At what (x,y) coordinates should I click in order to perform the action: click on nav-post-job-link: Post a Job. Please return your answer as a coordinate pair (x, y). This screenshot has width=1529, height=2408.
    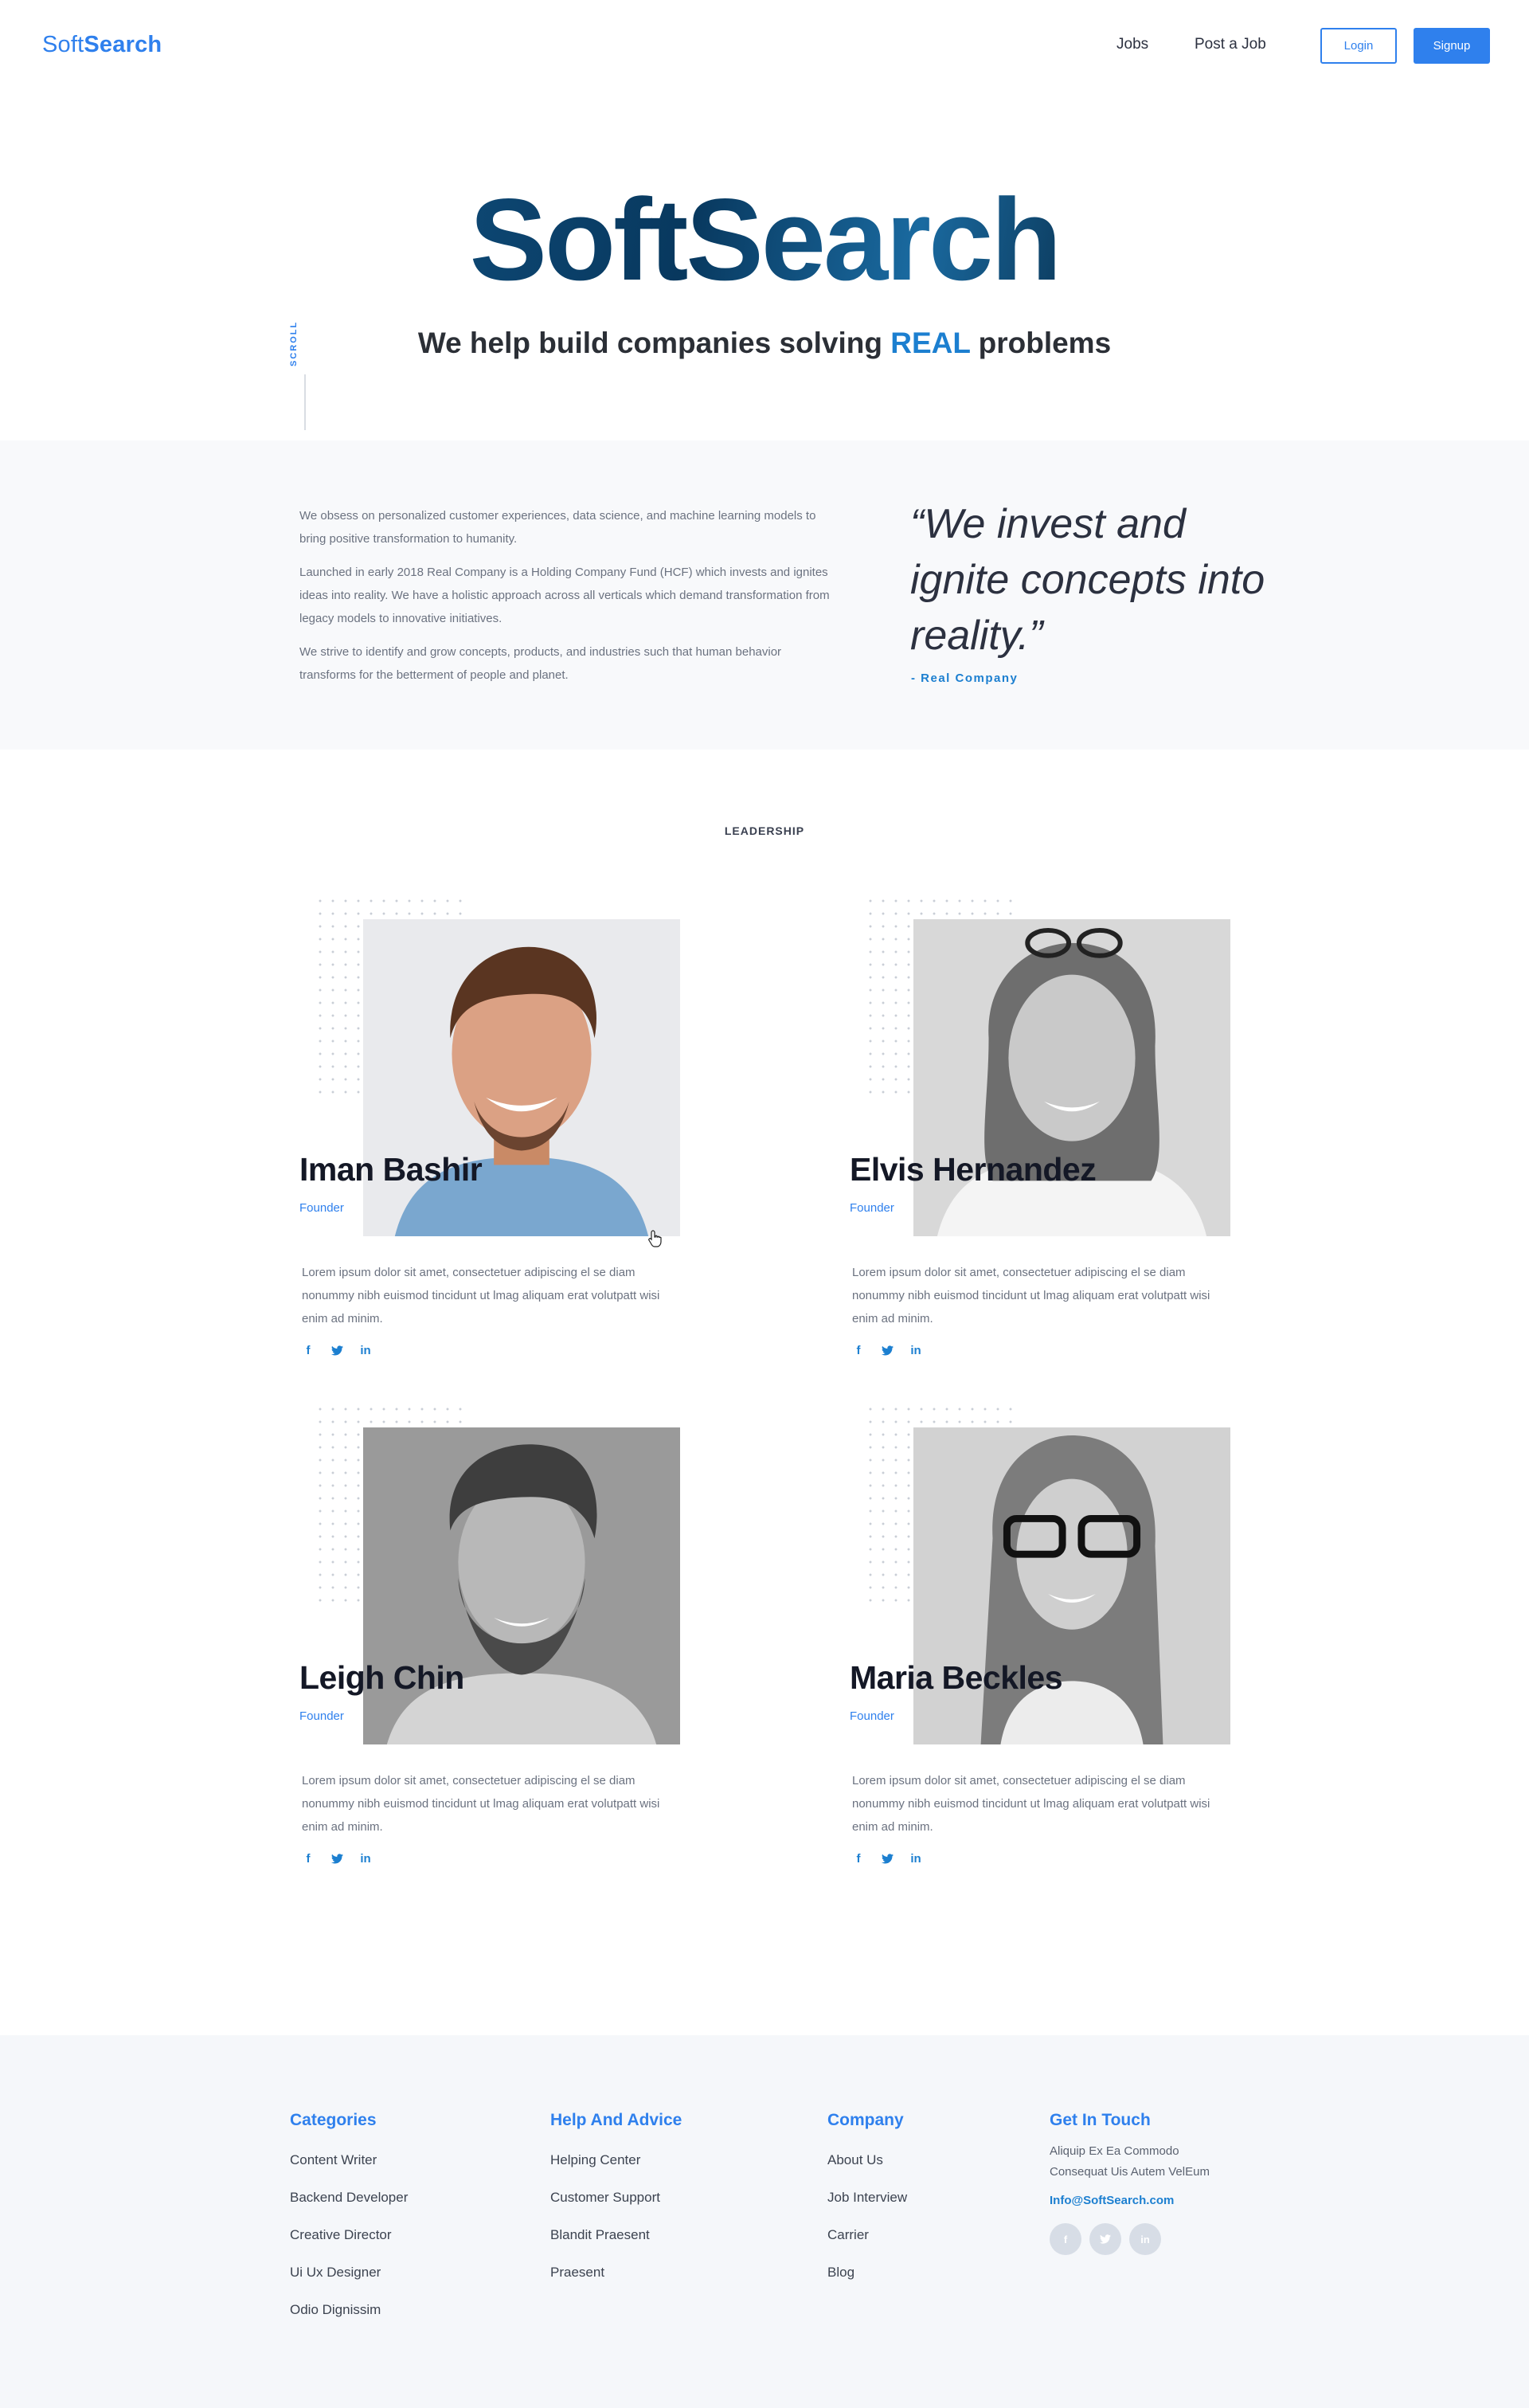
    Looking at the image, I should click on (1230, 45).